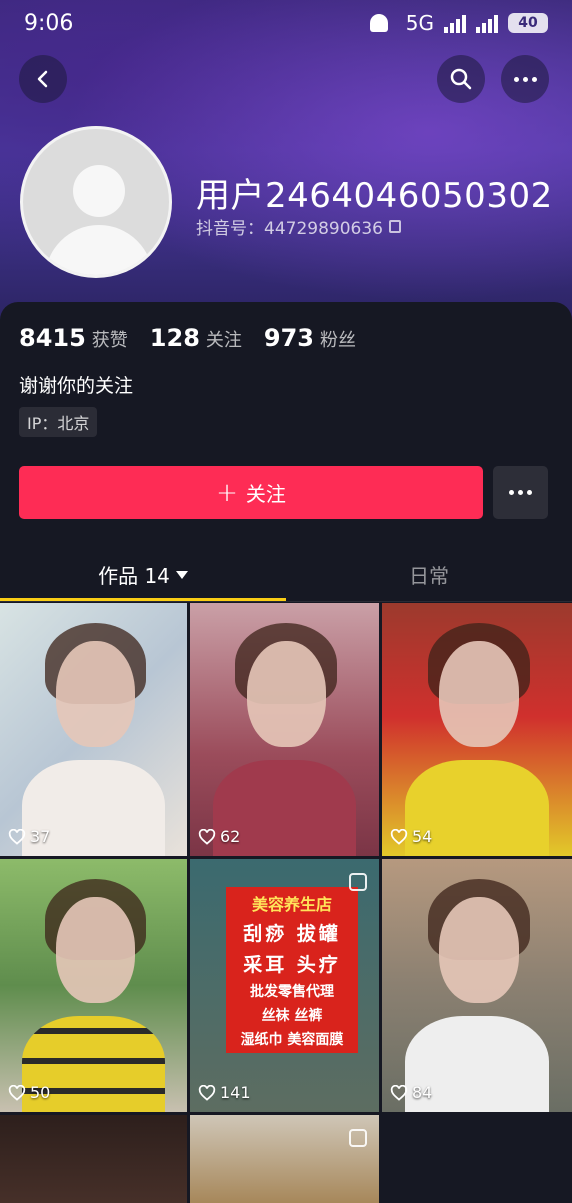 Image resolution: width=572 pixels, height=1203 pixels. Describe the element at coordinates (292, 1040) in the screenshot. I see `sign-line: 湿纸巾 美容面膜` at that location.